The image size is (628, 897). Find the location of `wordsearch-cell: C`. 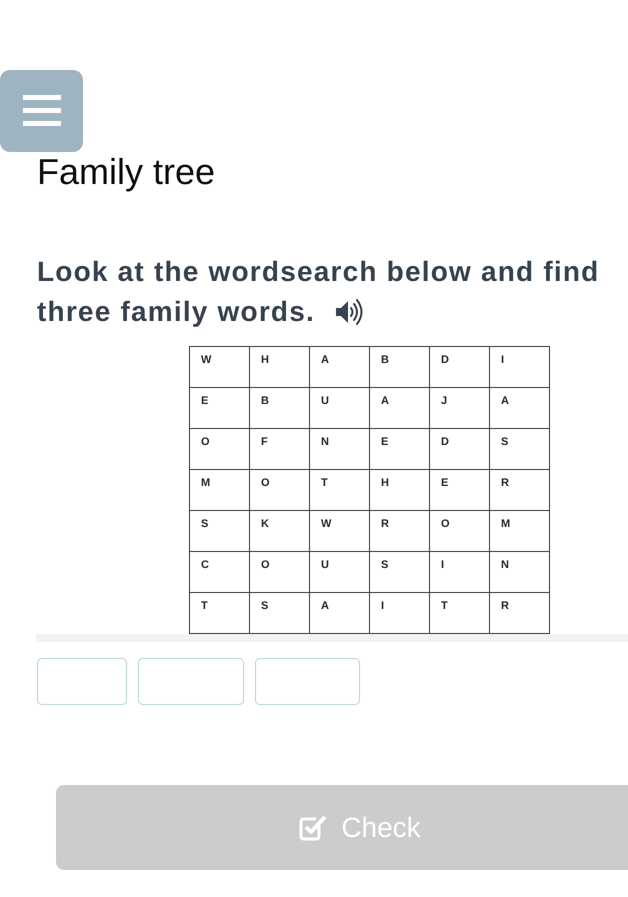

wordsearch-cell: C is located at coordinates (220, 572).